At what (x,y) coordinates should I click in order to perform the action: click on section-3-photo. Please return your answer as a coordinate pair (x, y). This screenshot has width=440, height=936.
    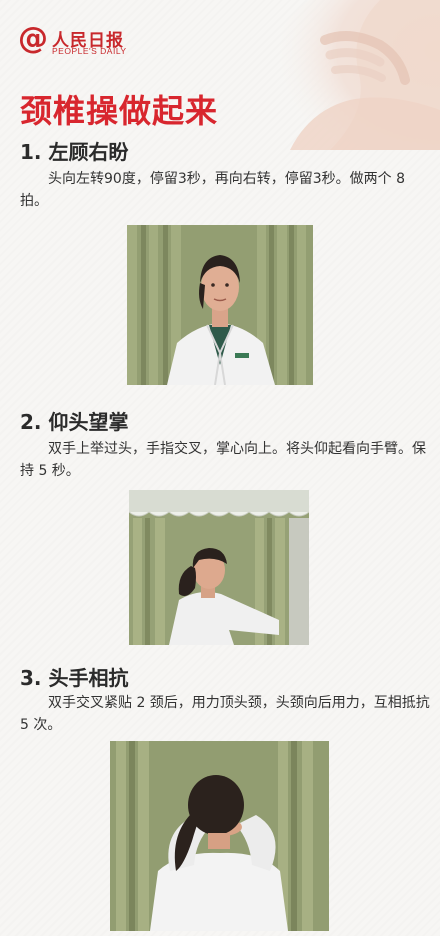
    Looking at the image, I should click on (219, 836).